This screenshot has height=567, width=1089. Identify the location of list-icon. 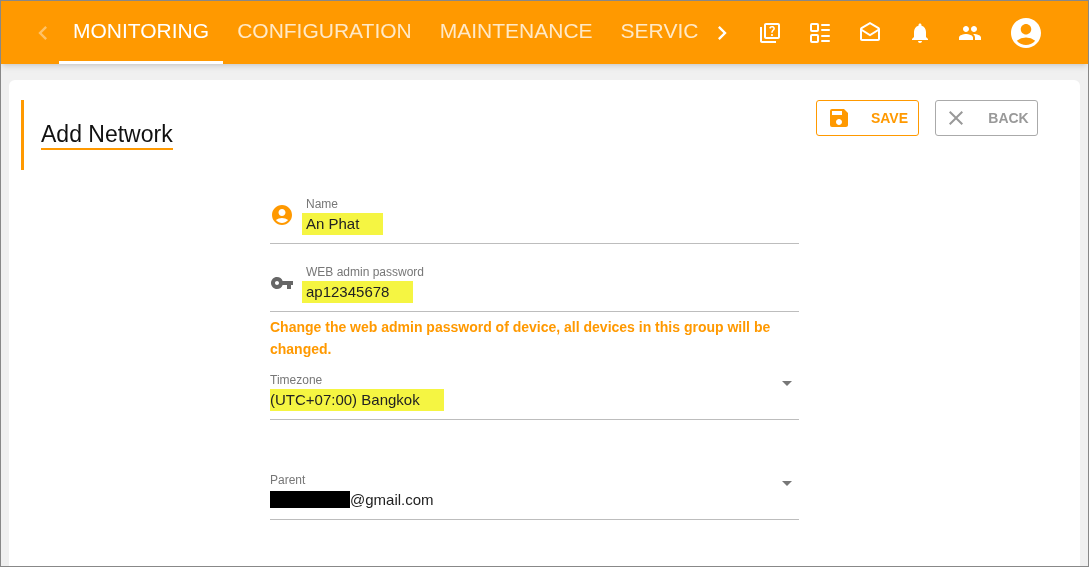
(820, 32).